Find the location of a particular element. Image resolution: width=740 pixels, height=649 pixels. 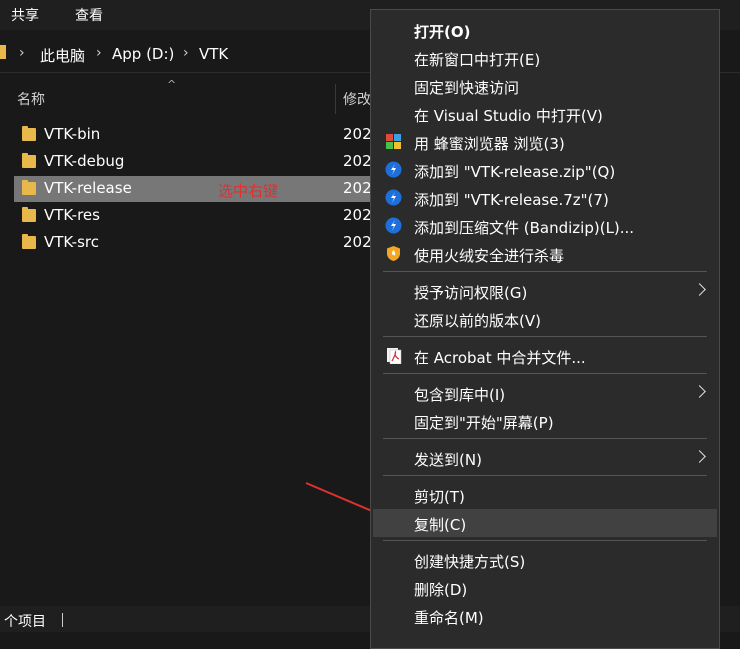

column-divider is located at coordinates (335, 99).